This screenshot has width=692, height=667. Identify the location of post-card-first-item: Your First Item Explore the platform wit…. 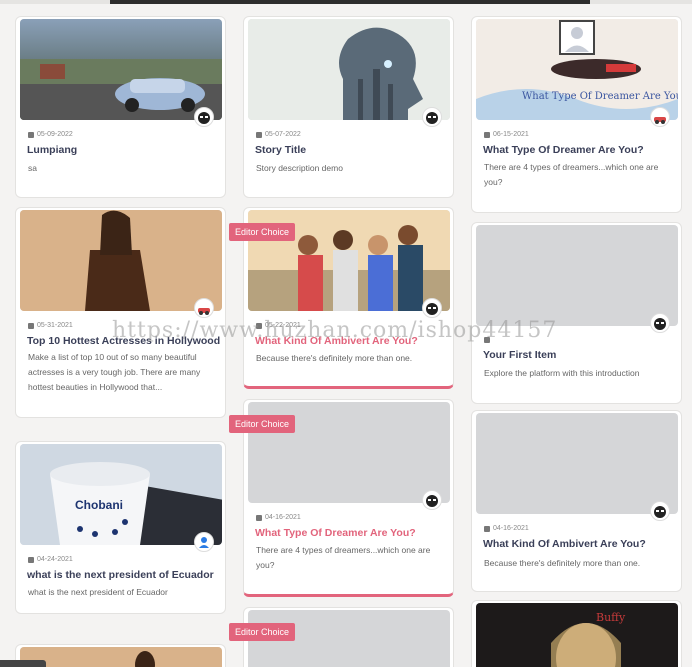
(576, 313).